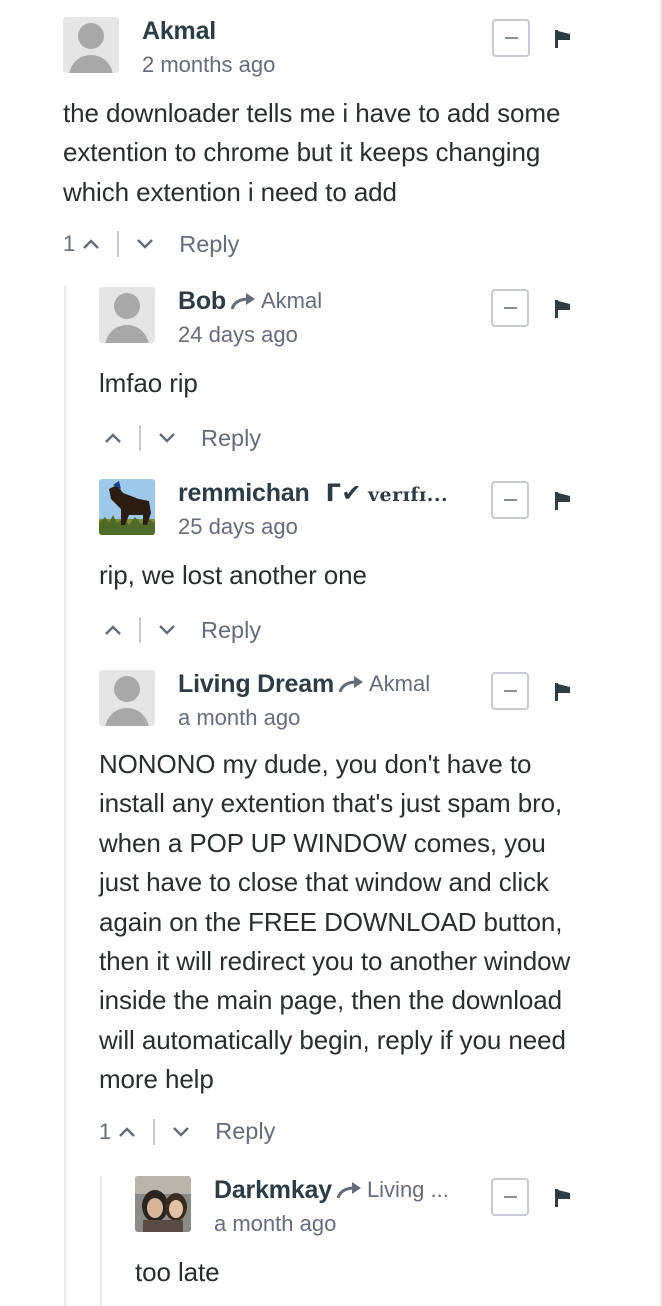  Describe the element at coordinates (313, 527) in the screenshot. I see `comment-timestamp: 25 days ago` at that location.